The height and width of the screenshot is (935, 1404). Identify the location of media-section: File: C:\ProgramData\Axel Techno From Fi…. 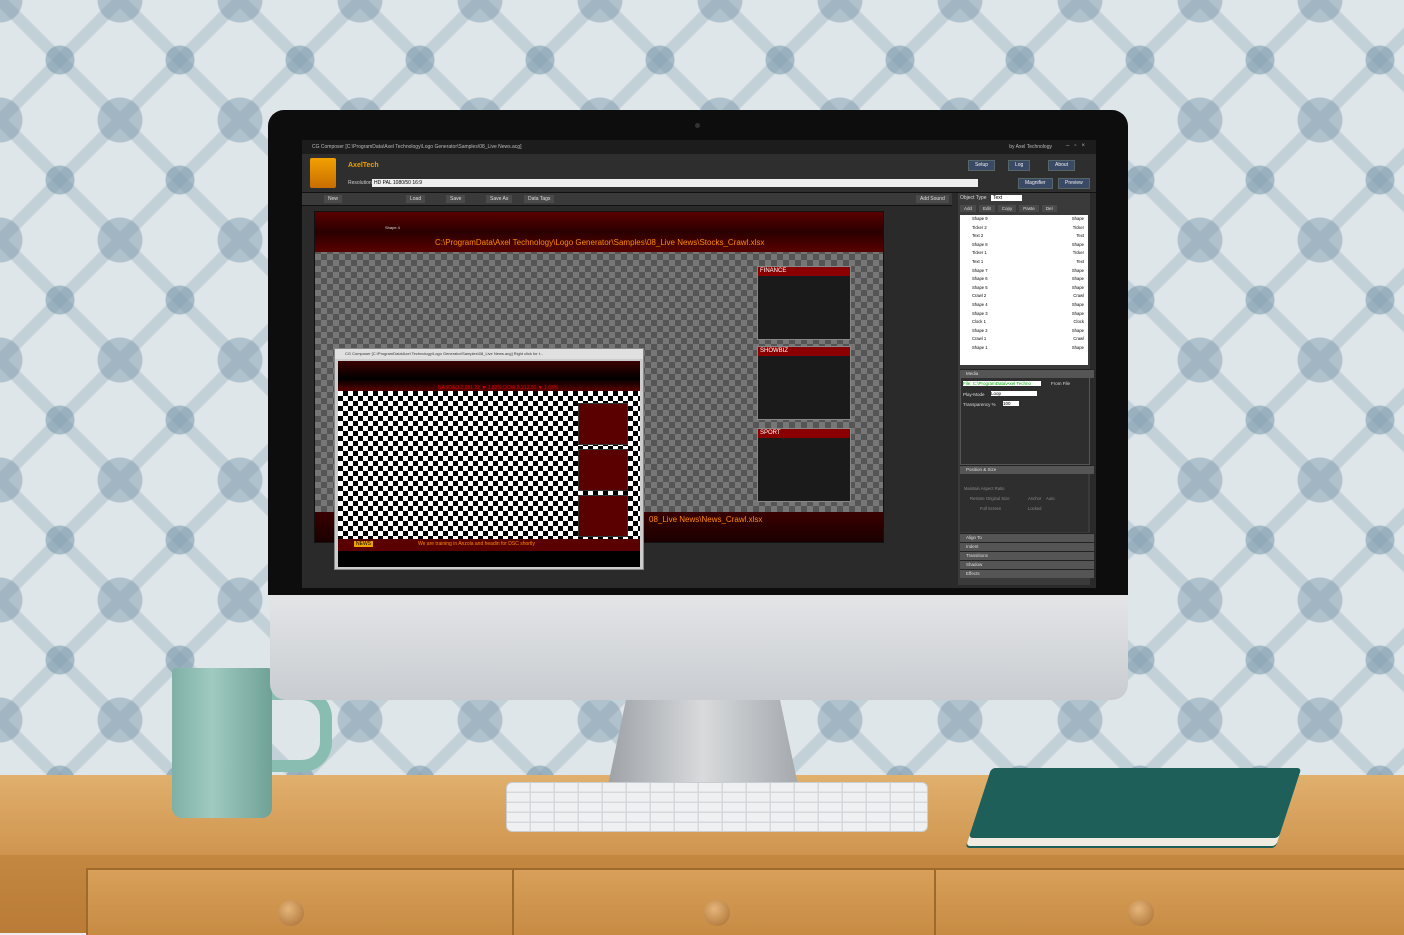
(1025, 421).